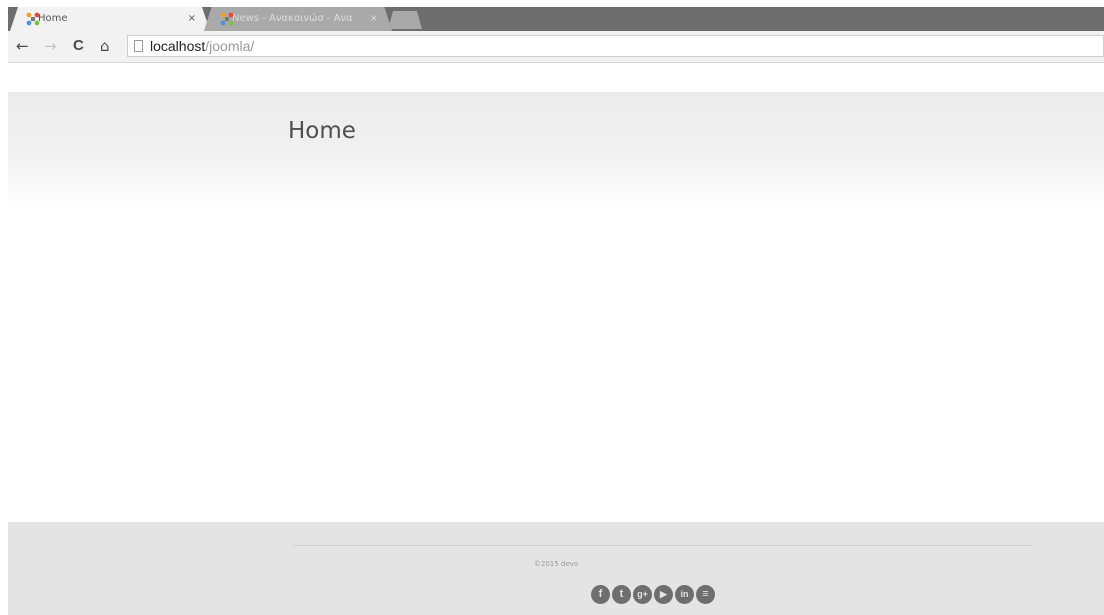 The width and height of the screenshot is (1104, 615). Describe the element at coordinates (105, 46) in the screenshot. I see `home-icon: ⌂` at that location.